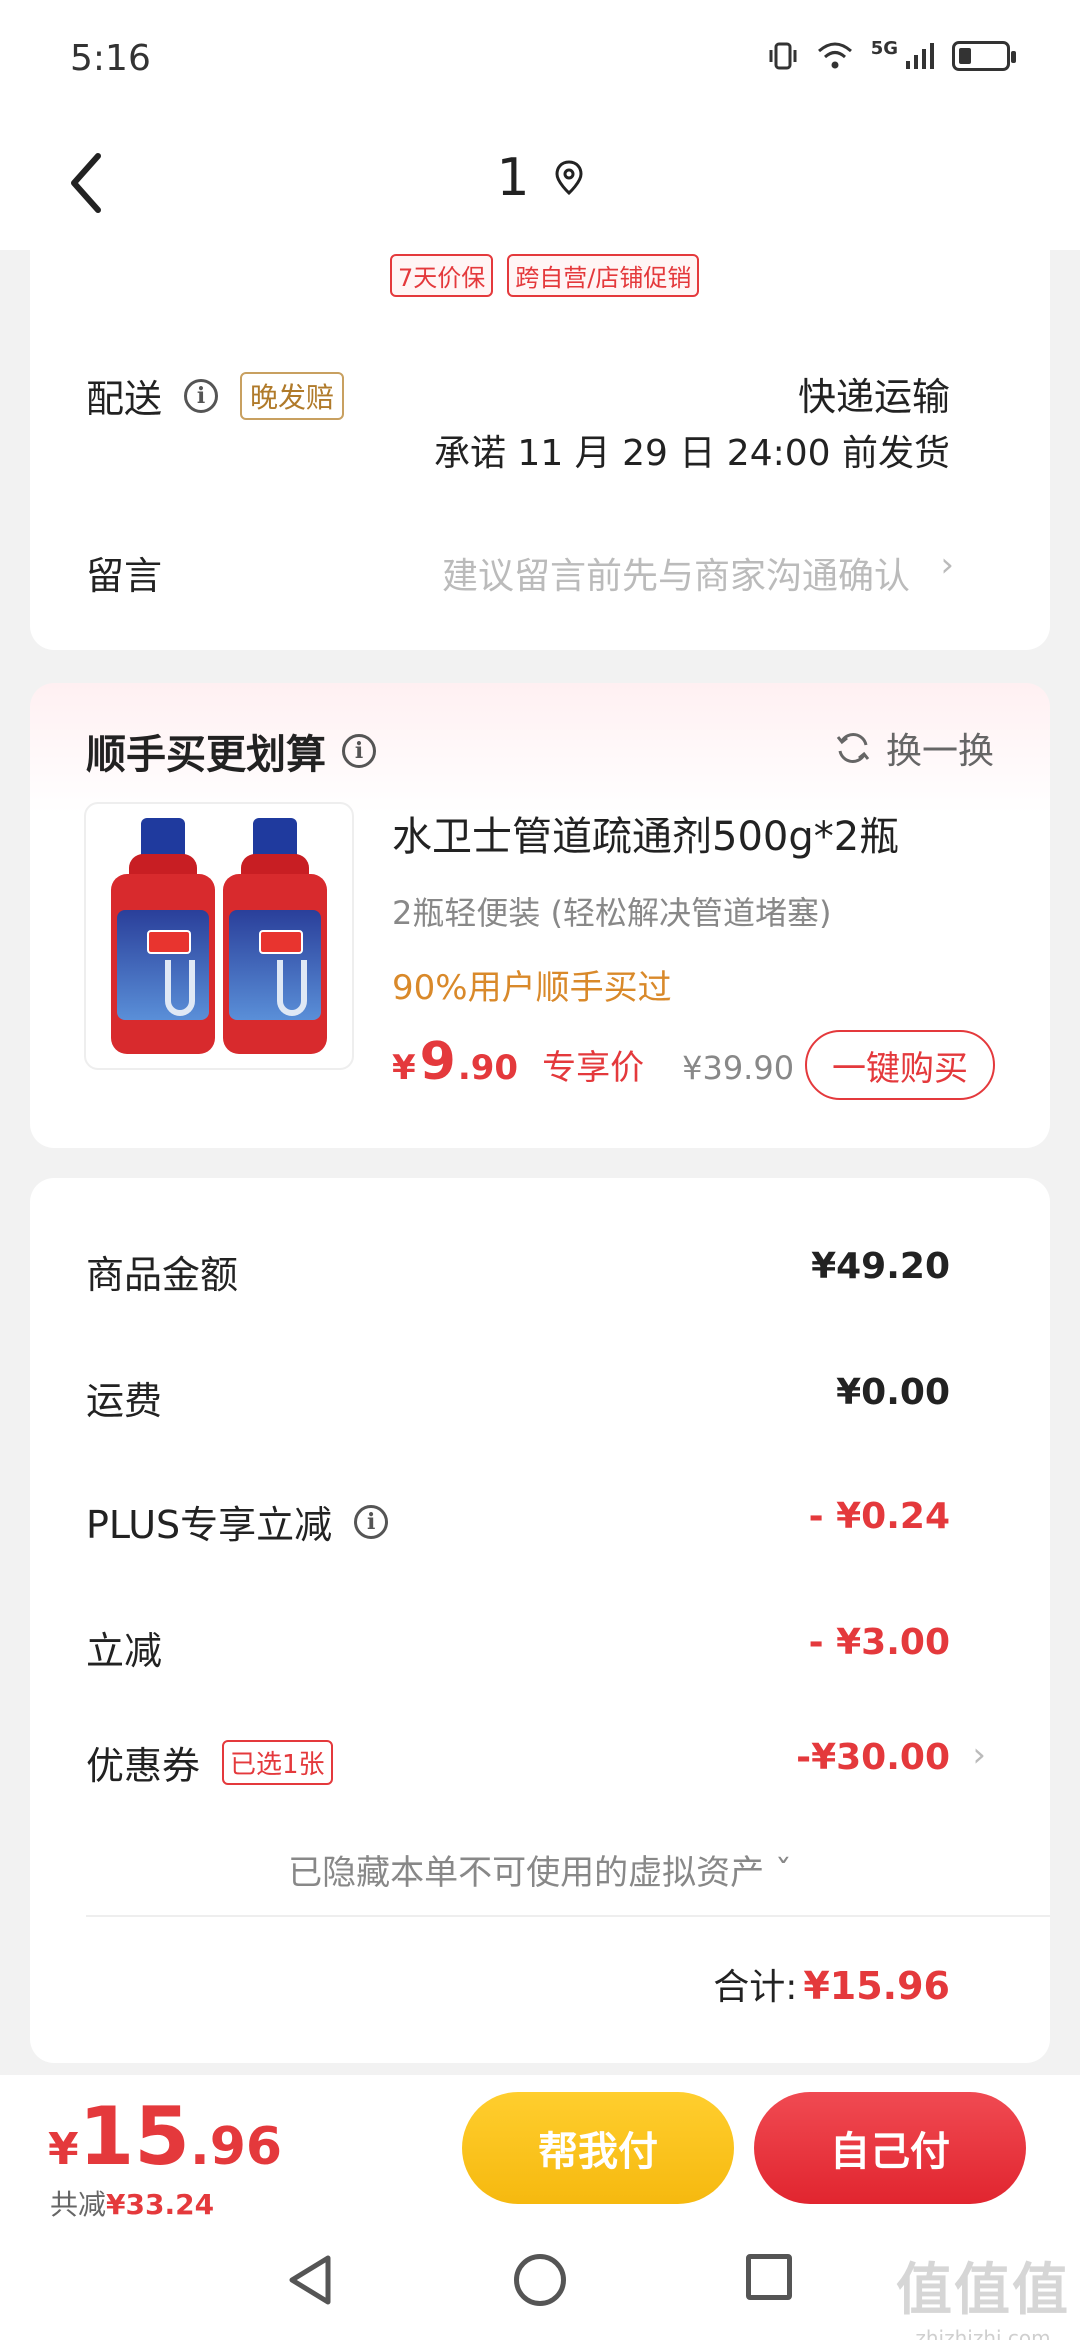  What do you see at coordinates (540, 1869) in the screenshot?
I see `hidden-assets-toggle: 已隐藏本单不可使用的虚拟资产 ˇ` at bounding box center [540, 1869].